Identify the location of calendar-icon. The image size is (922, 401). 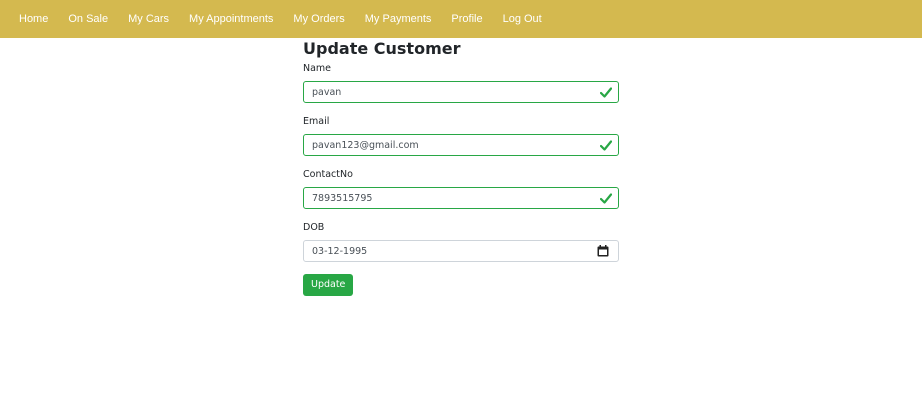
(603, 251).